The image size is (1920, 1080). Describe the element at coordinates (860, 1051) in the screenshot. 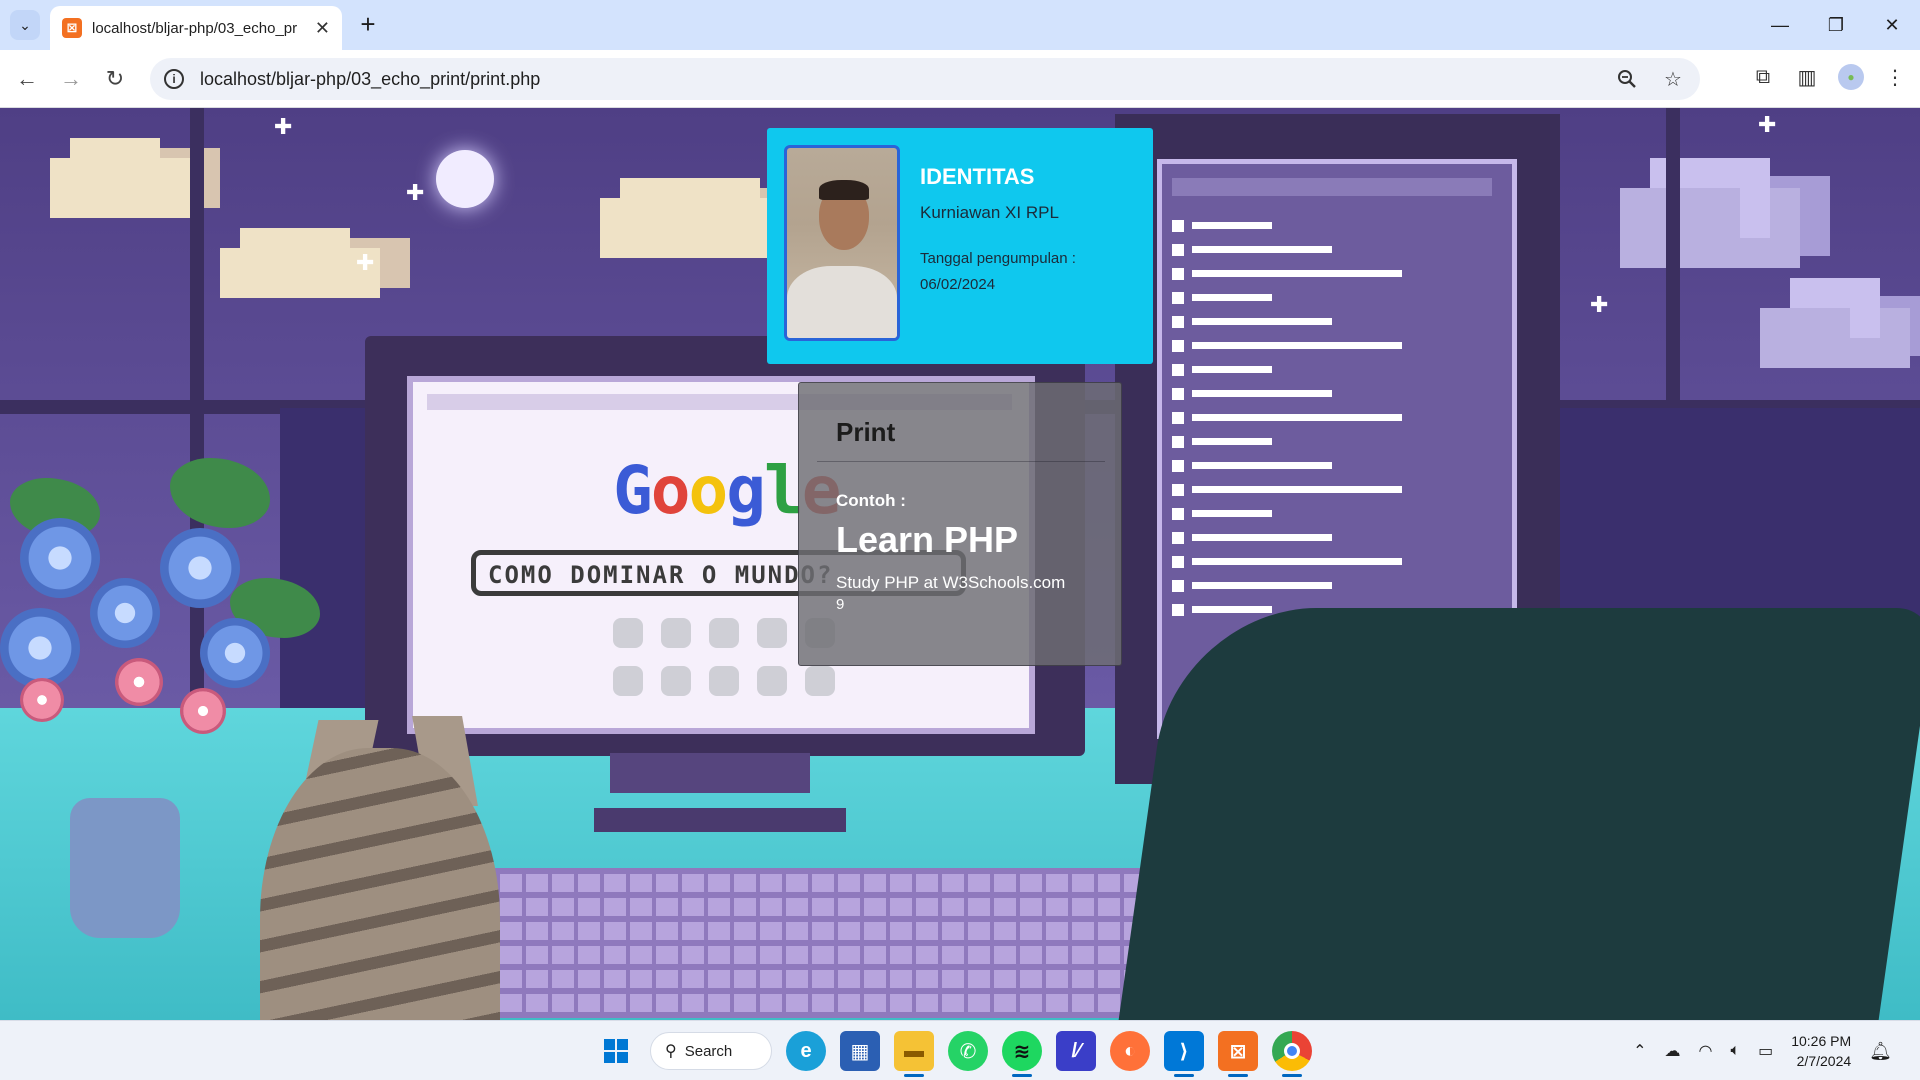

I see `store-icon: ▦` at that location.